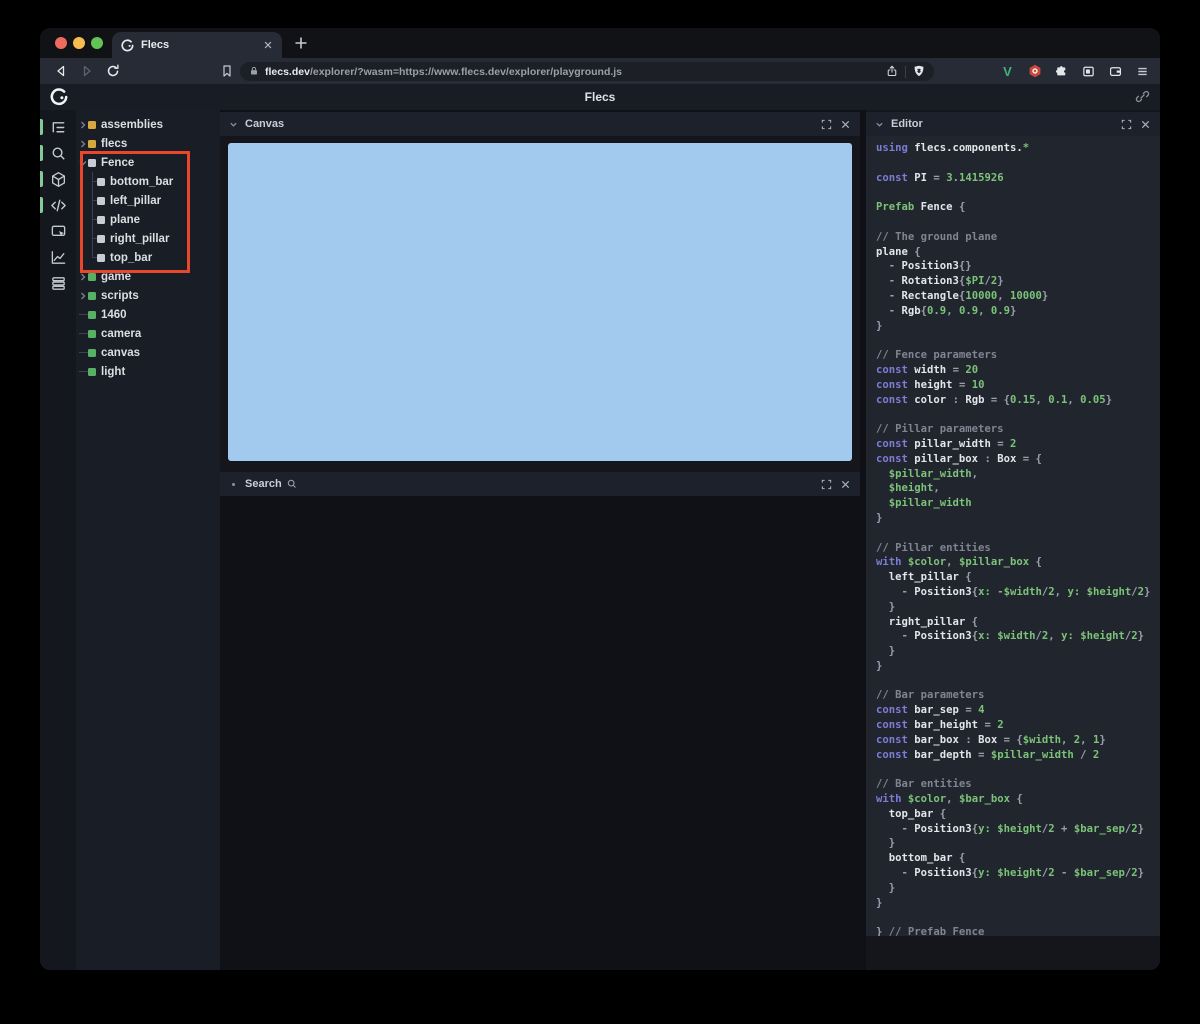 The image size is (1200, 1024). Describe the element at coordinates (118, 162) in the screenshot. I see `tree-item-label: Fence` at that location.